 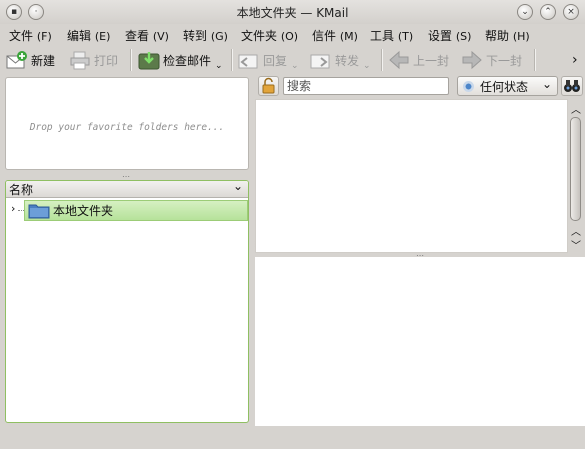 What do you see at coordinates (136, 210) in the screenshot?
I see `tree-item-local-folders: 本地文件夹` at bounding box center [136, 210].